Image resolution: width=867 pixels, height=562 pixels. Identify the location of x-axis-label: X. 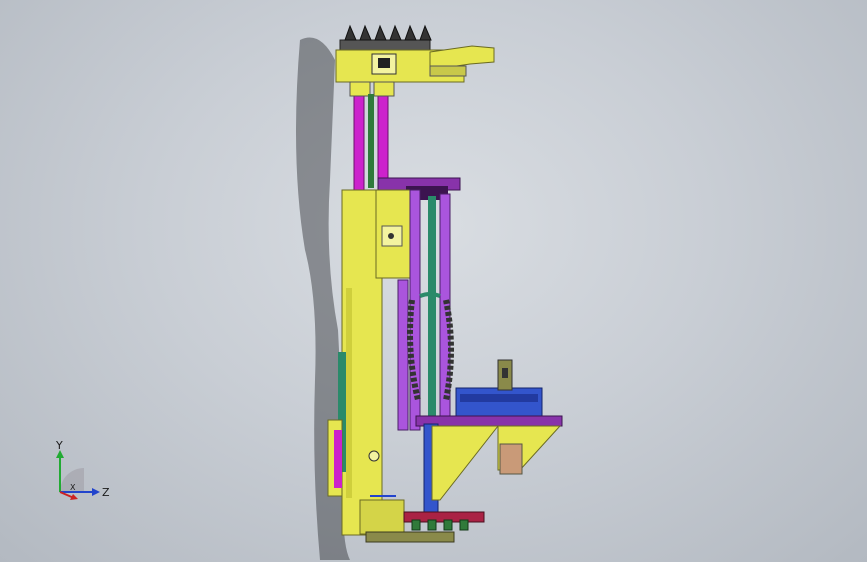
(73, 487).